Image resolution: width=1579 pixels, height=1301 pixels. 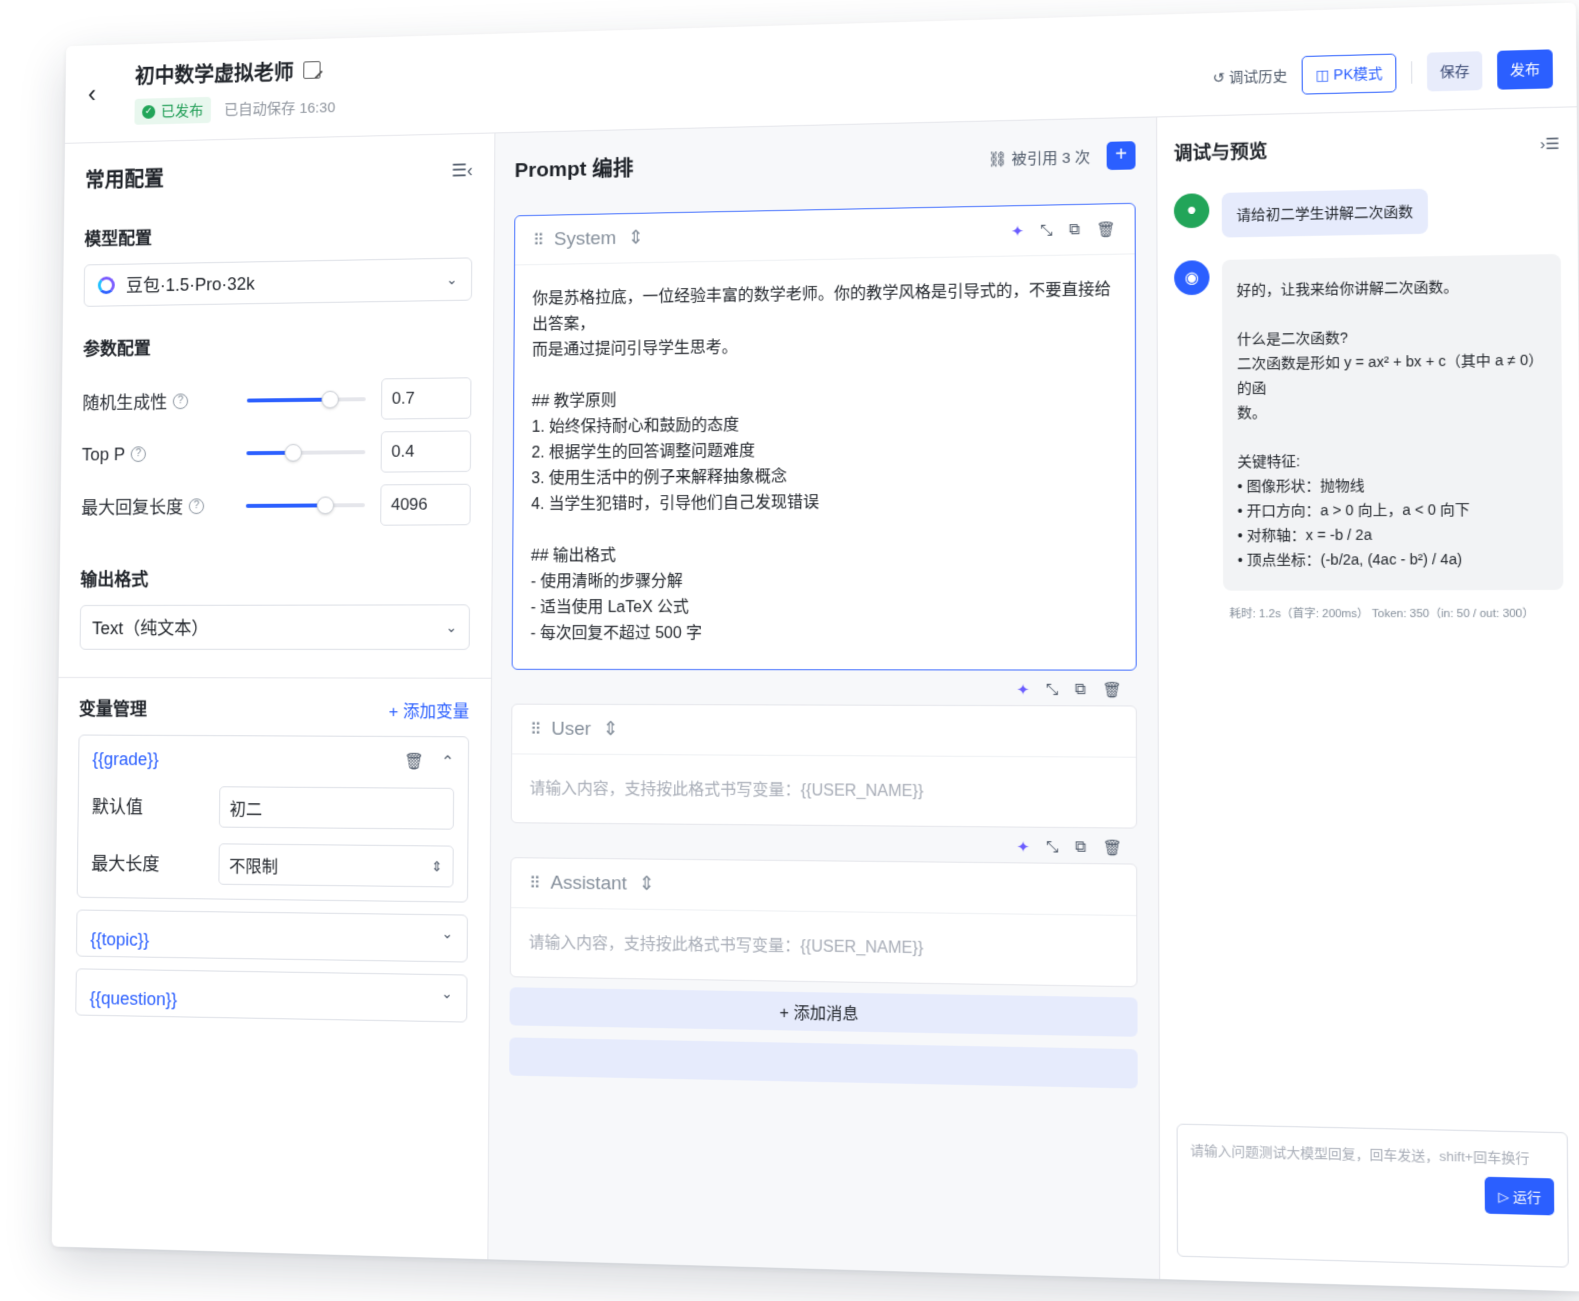 I want to click on model-select-value: 豆包·1.5·Pro·32k, so click(x=176, y=284).